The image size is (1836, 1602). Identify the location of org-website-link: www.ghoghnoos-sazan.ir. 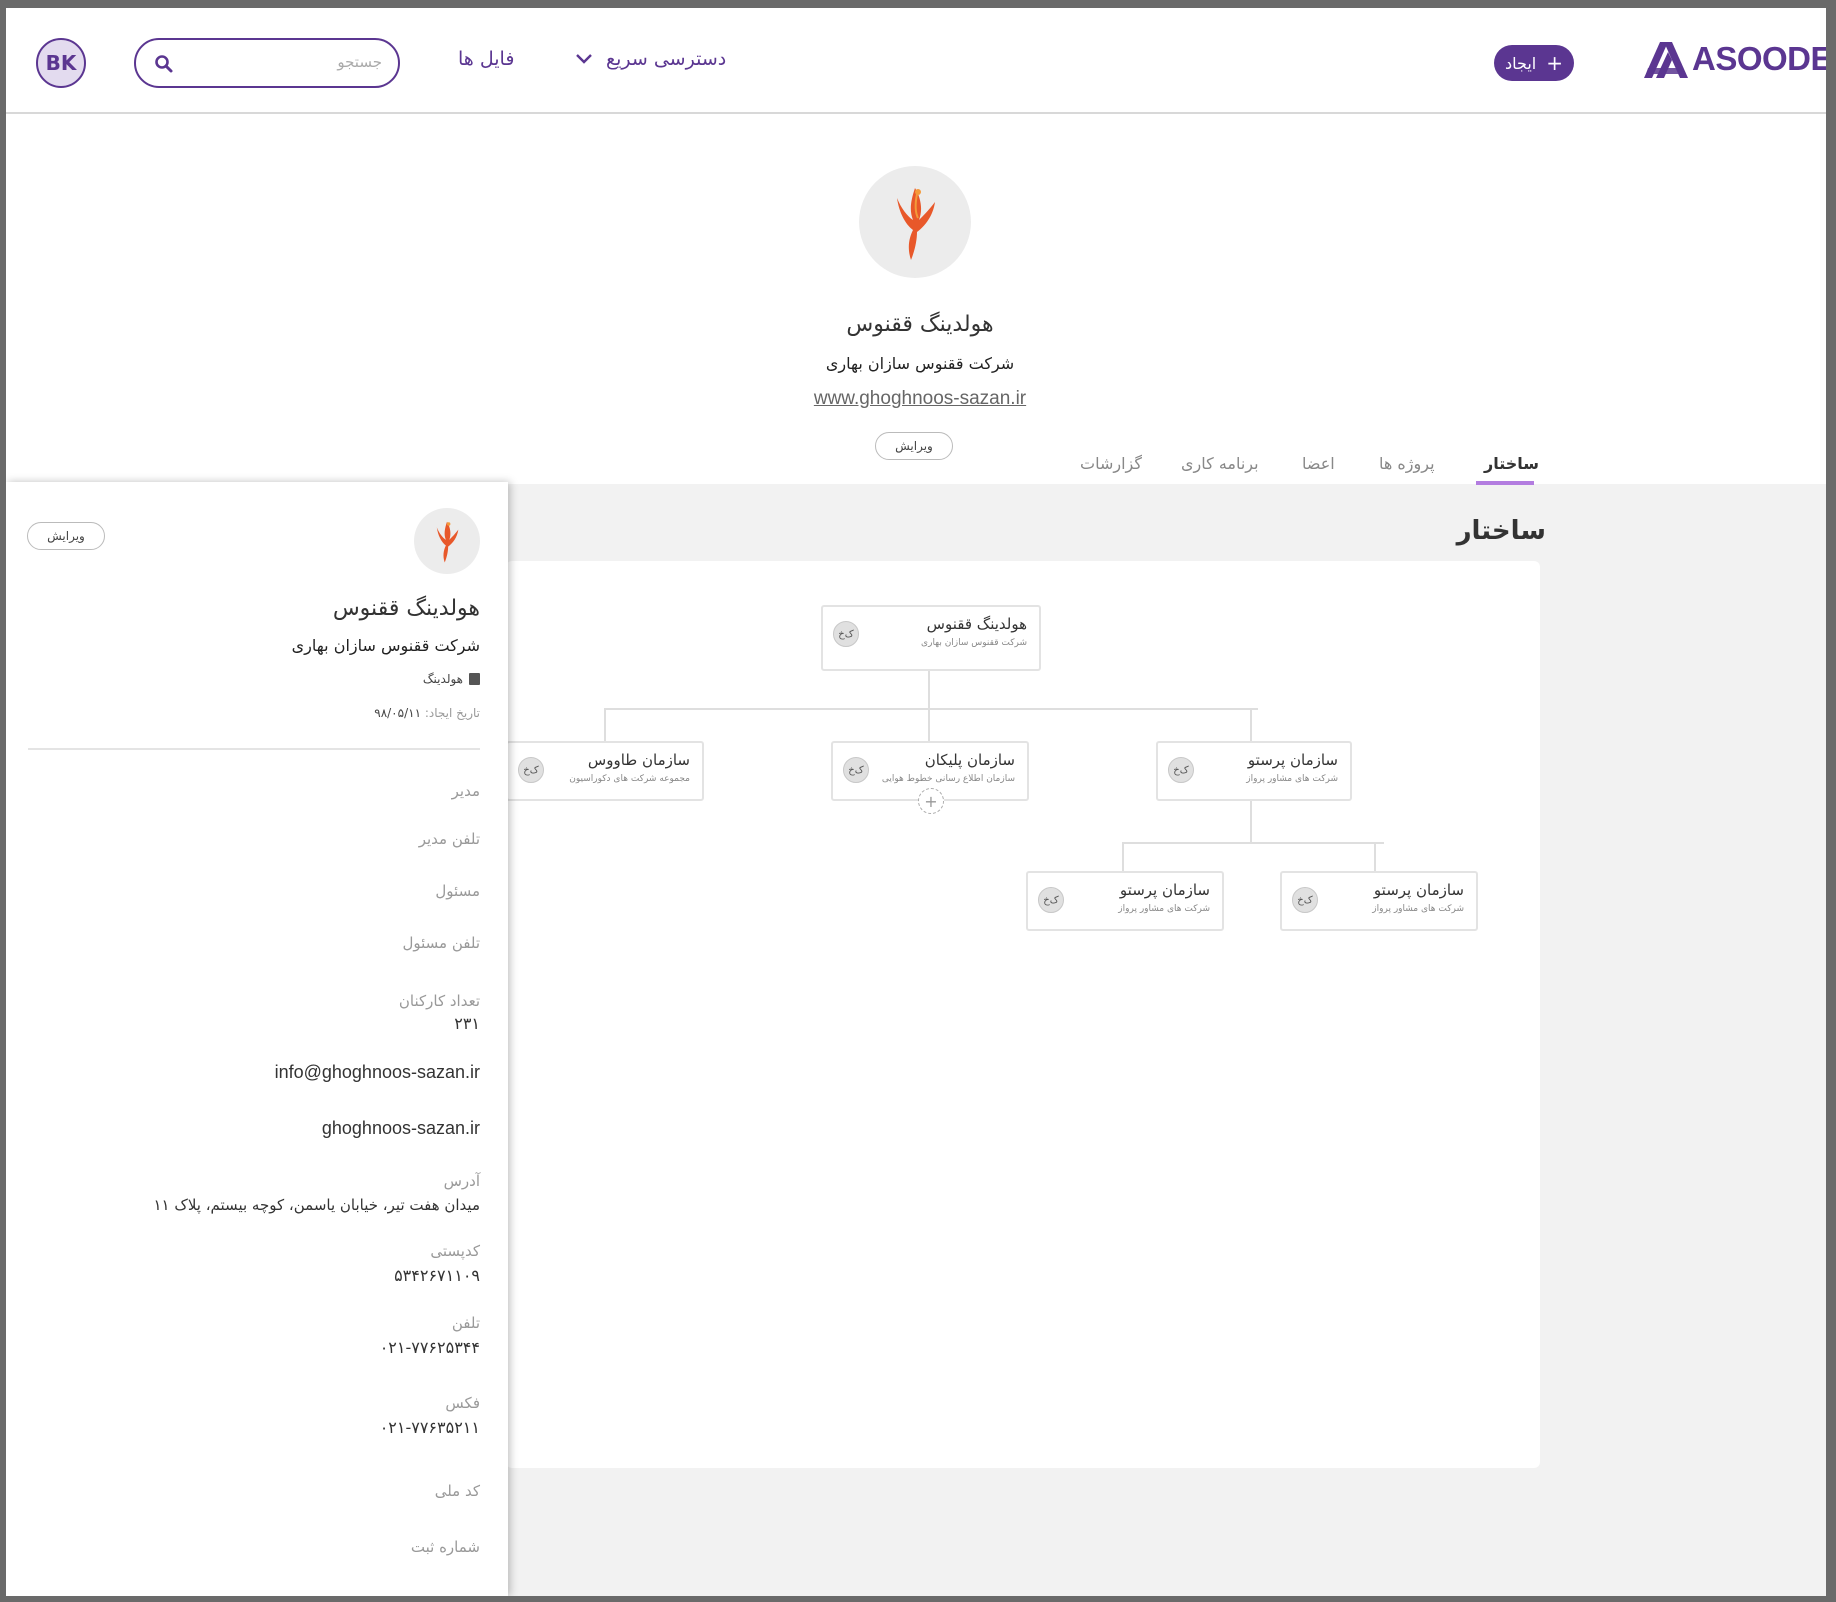
(916, 399).